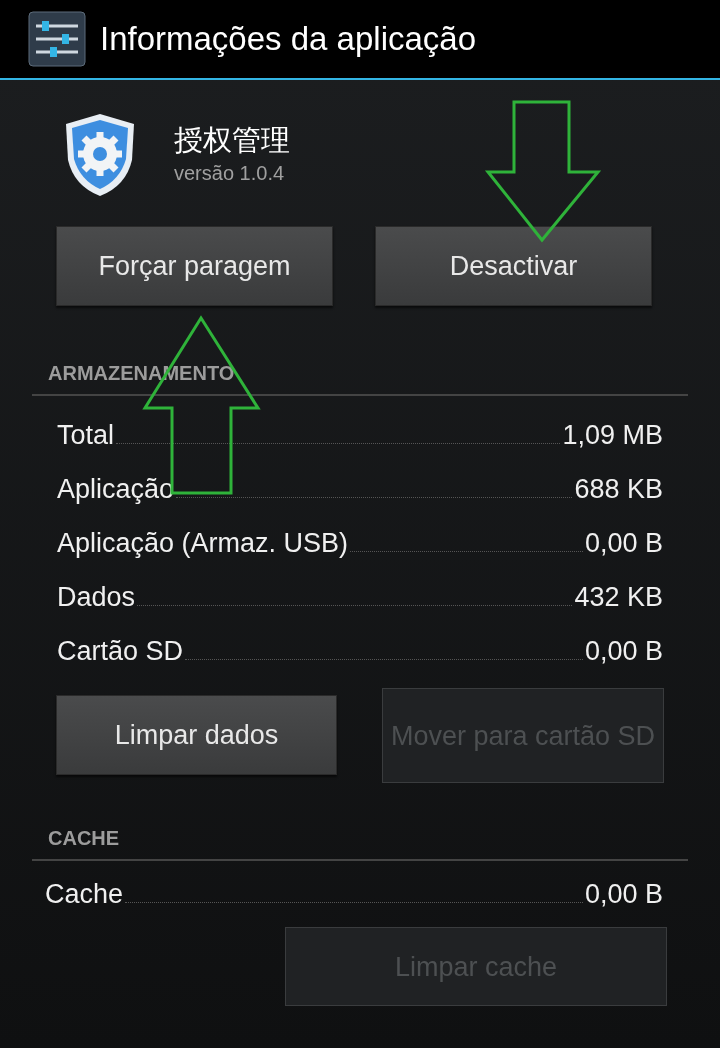  What do you see at coordinates (194, 266) in the screenshot?
I see `action-button: Forçar paragem` at bounding box center [194, 266].